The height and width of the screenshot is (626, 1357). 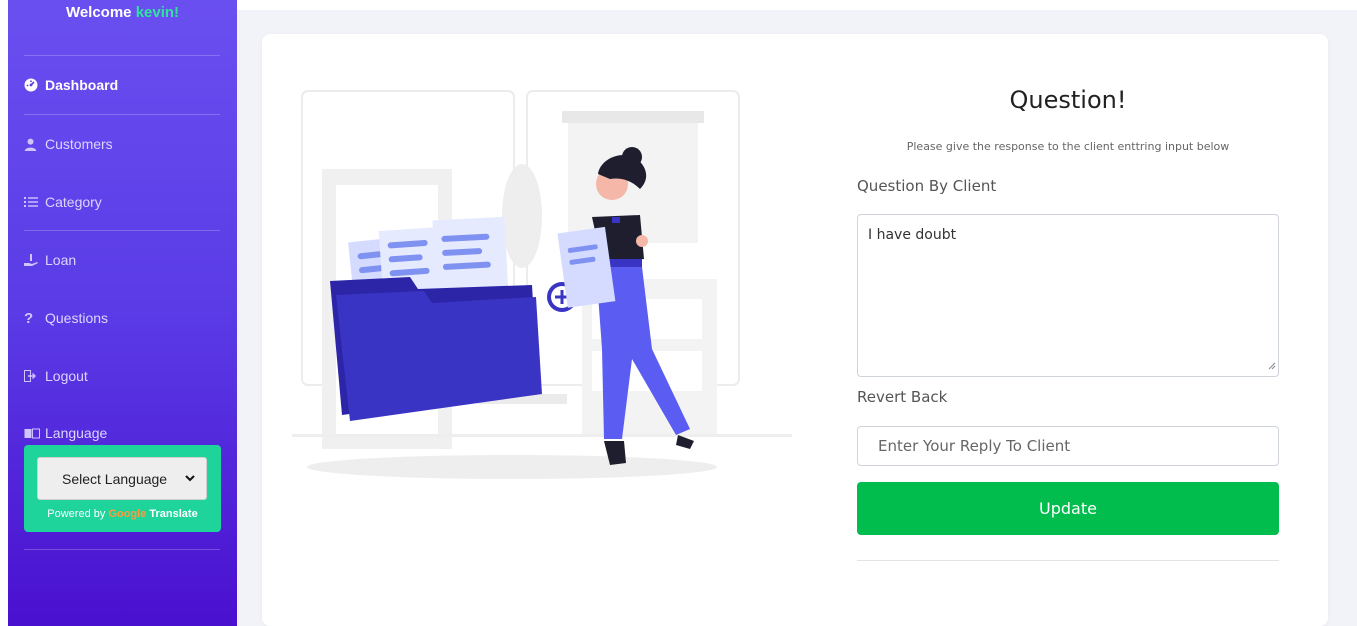 What do you see at coordinates (82, 85) in the screenshot?
I see `sidebar-item-label: Dashboard` at bounding box center [82, 85].